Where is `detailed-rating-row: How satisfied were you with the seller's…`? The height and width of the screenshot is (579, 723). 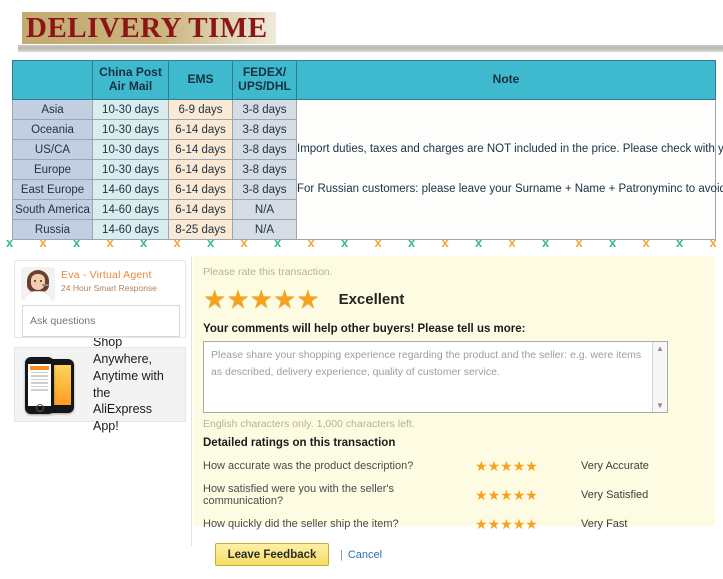 detailed-rating-row: How satisfied were you with the seller's… is located at coordinates (452, 495).